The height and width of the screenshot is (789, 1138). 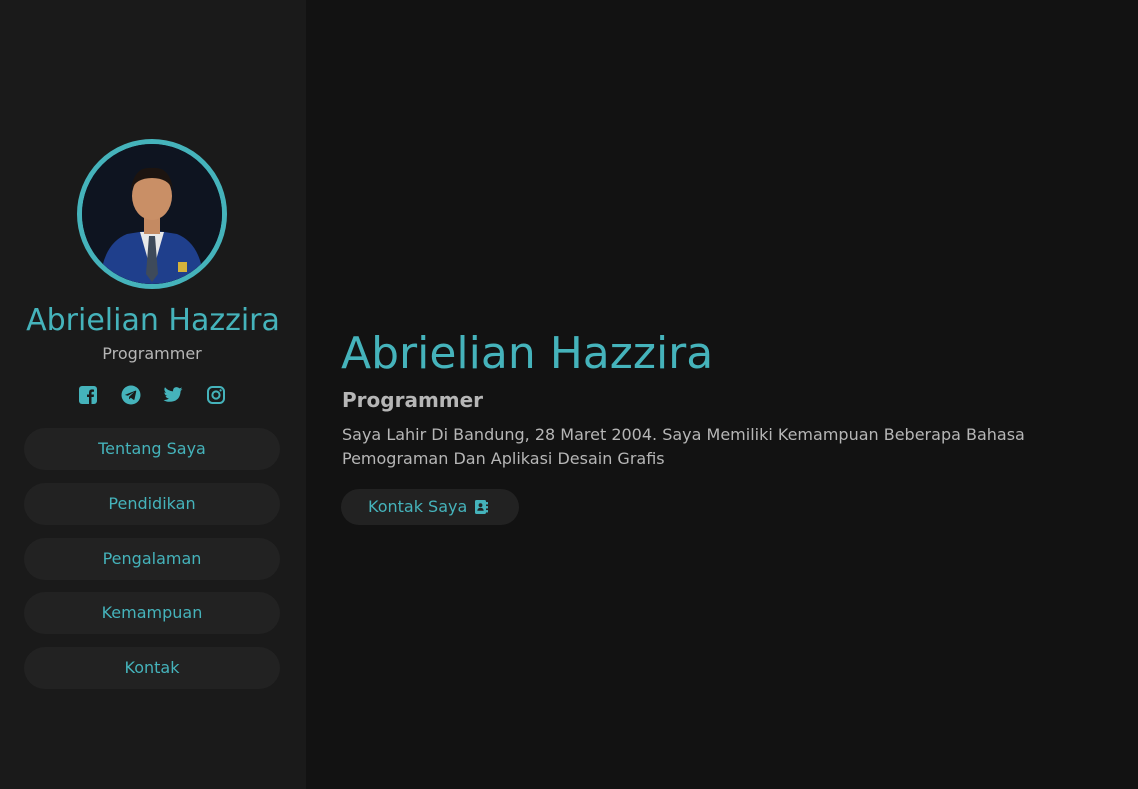 I want to click on instagram-icon, so click(x=216, y=395).